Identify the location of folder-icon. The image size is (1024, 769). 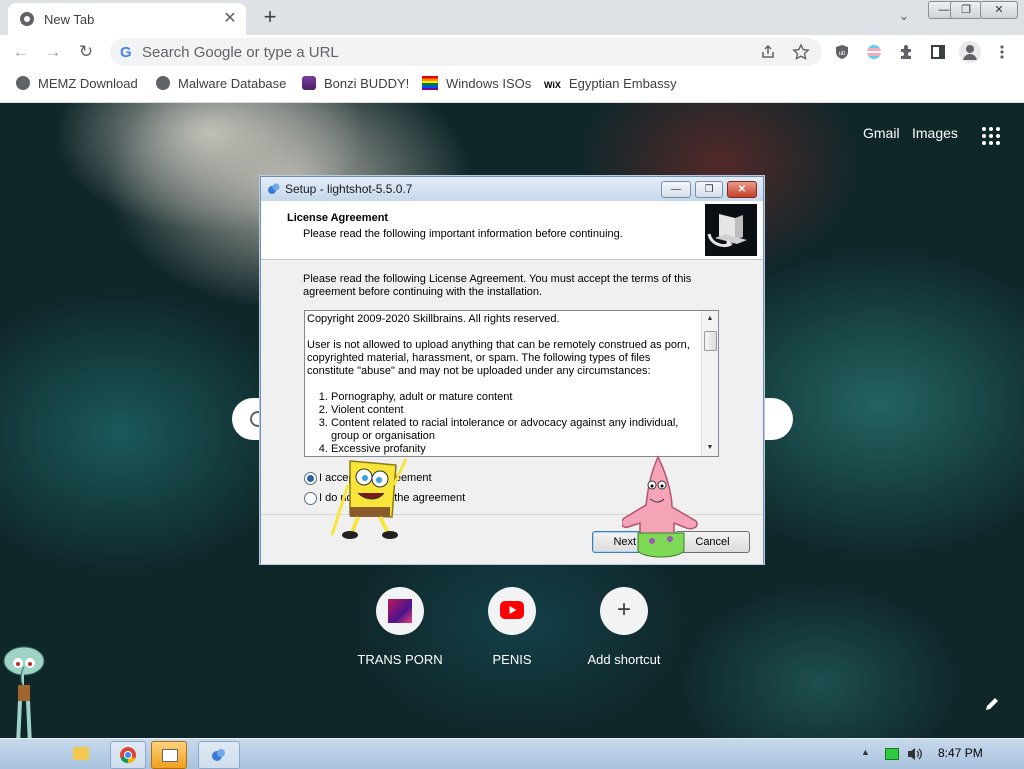
(81, 753).